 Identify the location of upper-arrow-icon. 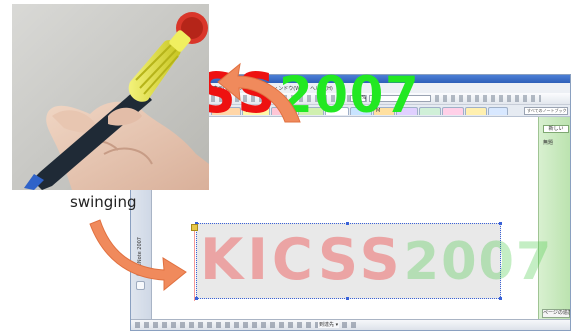
(259, 92).